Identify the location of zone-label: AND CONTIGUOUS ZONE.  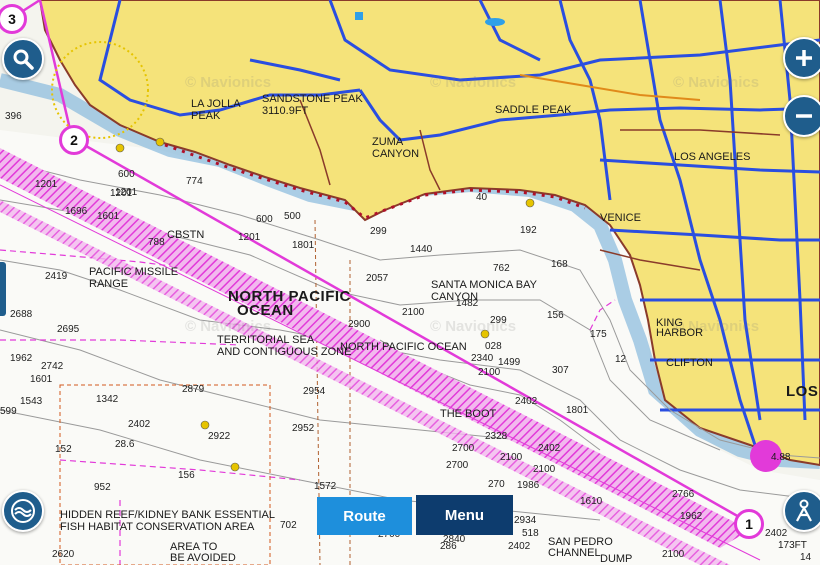
(284, 352).